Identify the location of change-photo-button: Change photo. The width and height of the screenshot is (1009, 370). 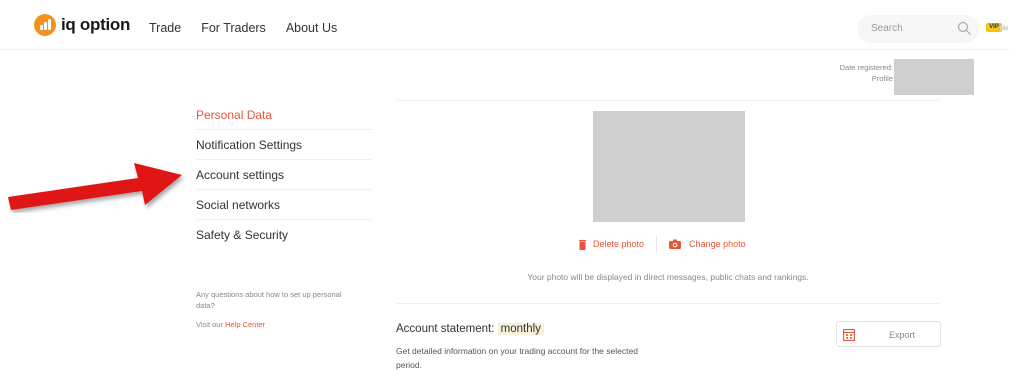
(707, 244).